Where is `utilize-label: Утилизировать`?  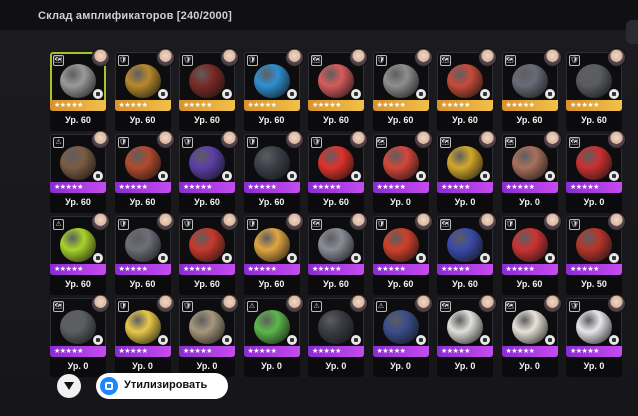 utilize-label: Утилизировать is located at coordinates (166, 385).